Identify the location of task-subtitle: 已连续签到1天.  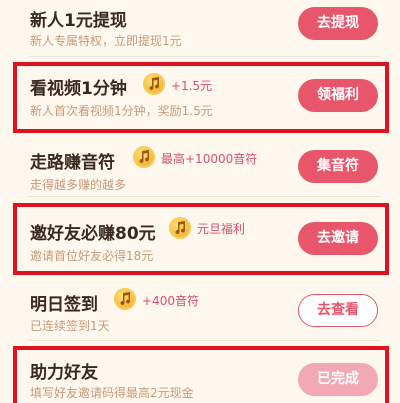
(70, 326).